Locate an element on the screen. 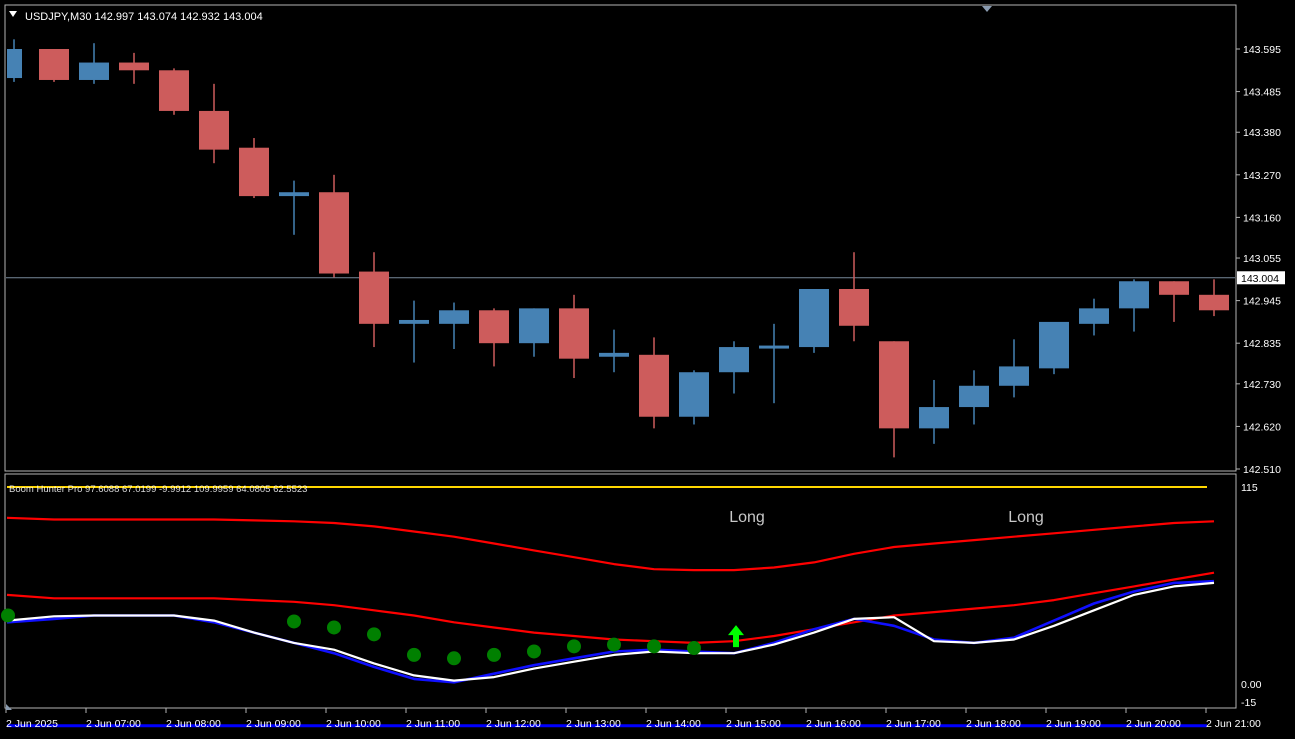 The width and height of the screenshot is (1295, 739). collapse-triangle-down-icon is located at coordinates (13, 14).